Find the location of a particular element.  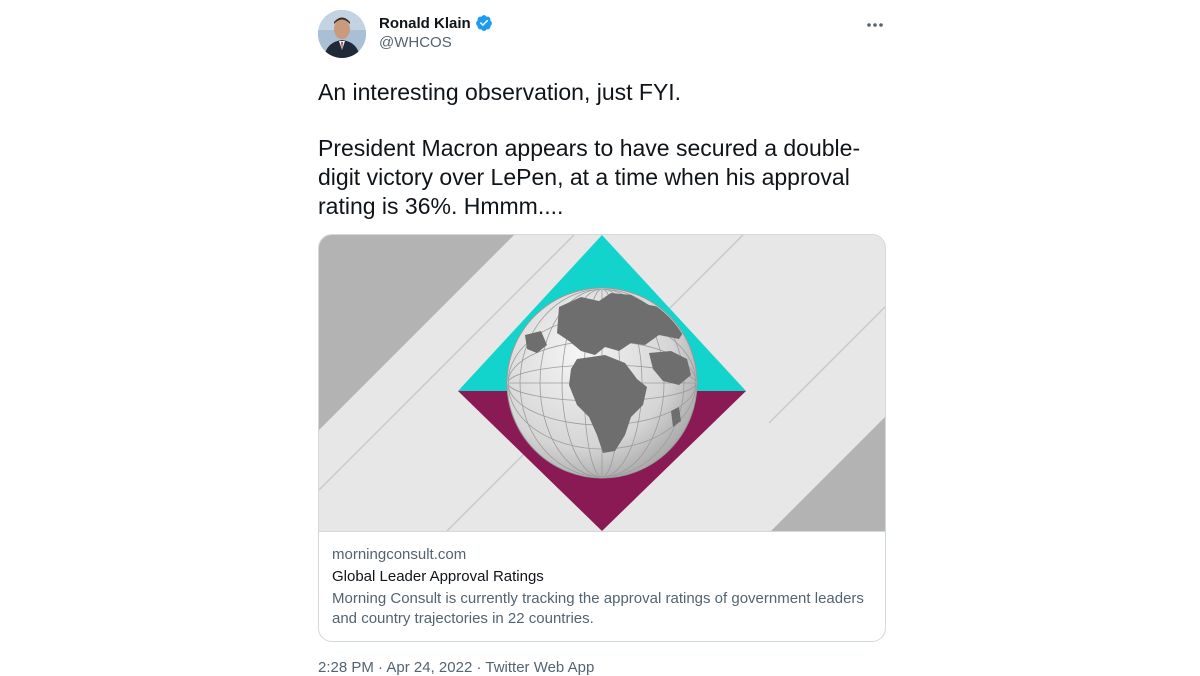

verified-badge-icon is located at coordinates (484, 23).